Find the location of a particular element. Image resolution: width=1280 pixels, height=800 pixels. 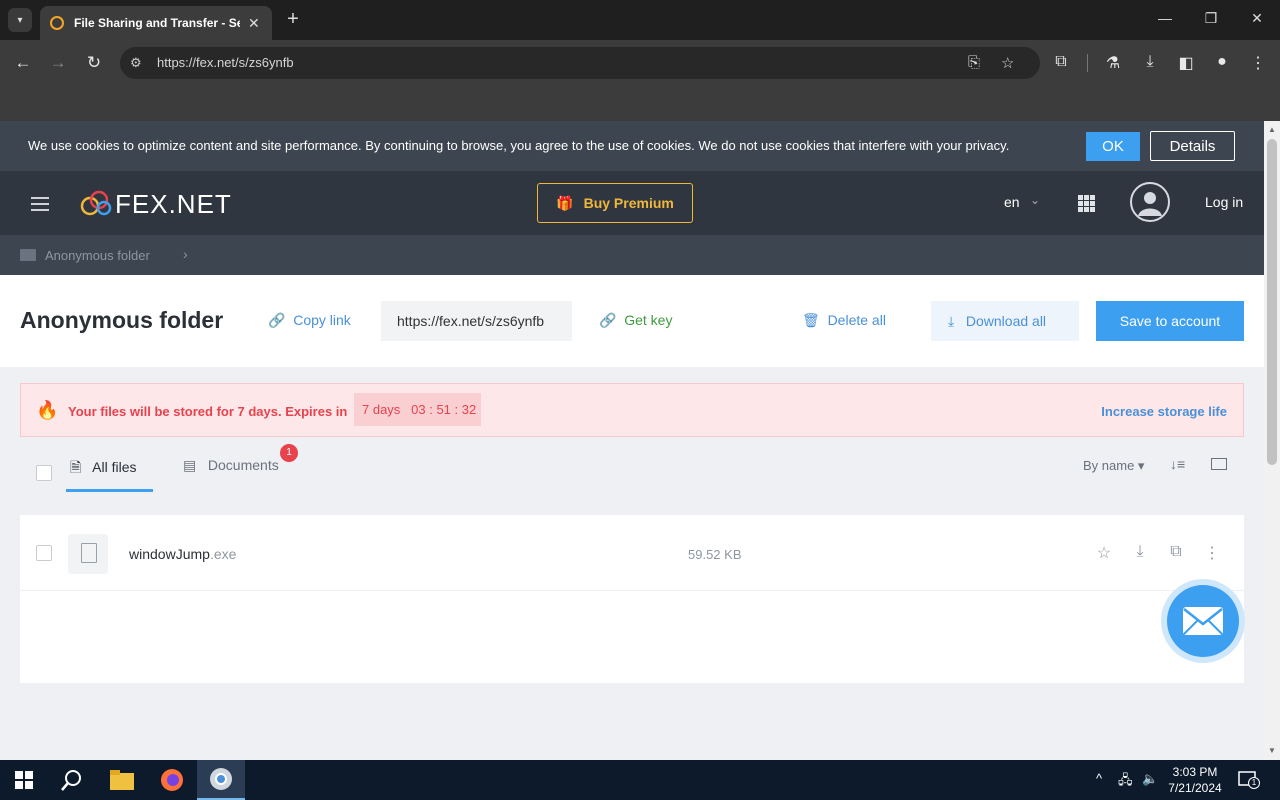

firefox-icon is located at coordinates (172, 780).